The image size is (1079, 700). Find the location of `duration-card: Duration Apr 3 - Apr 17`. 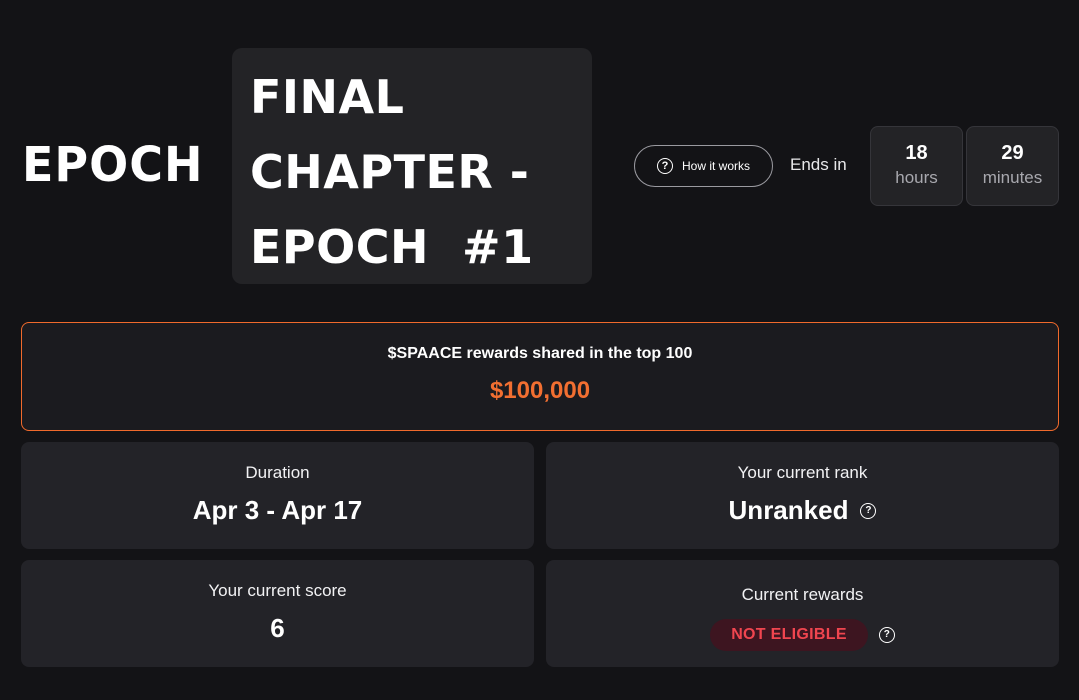

duration-card: Duration Apr 3 - Apr 17 is located at coordinates (277, 495).